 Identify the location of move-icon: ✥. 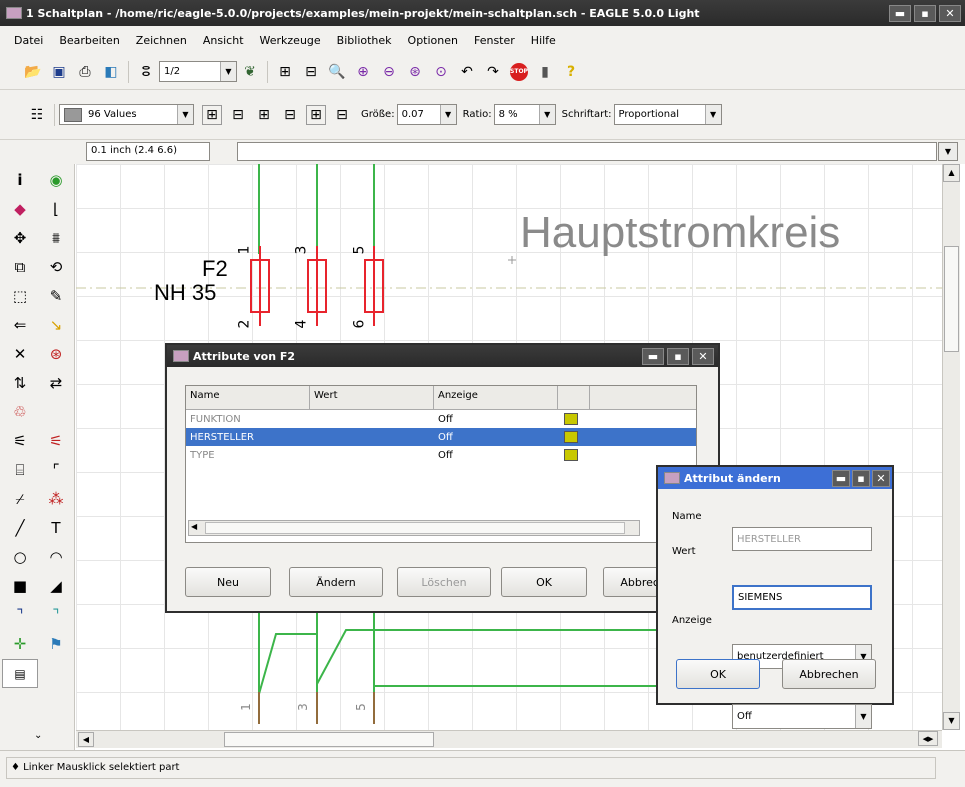
(20, 238).